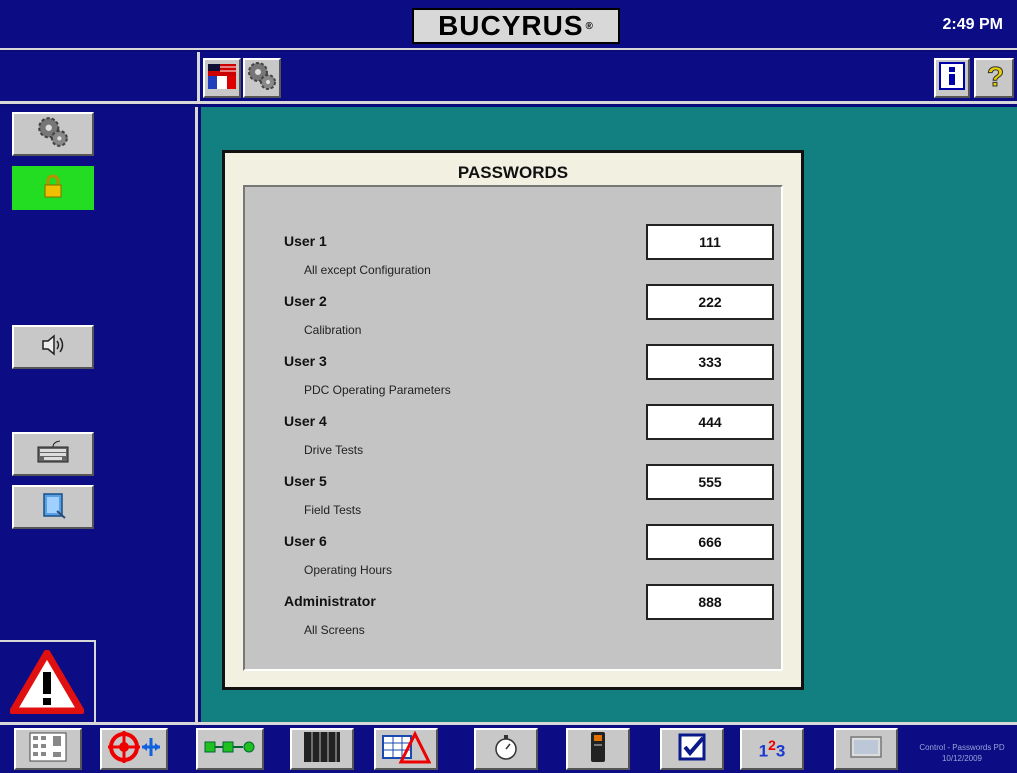 This screenshot has width=1017, height=773. Describe the element at coordinates (710, 362) in the screenshot. I see `password-field-user3: 333` at that location.